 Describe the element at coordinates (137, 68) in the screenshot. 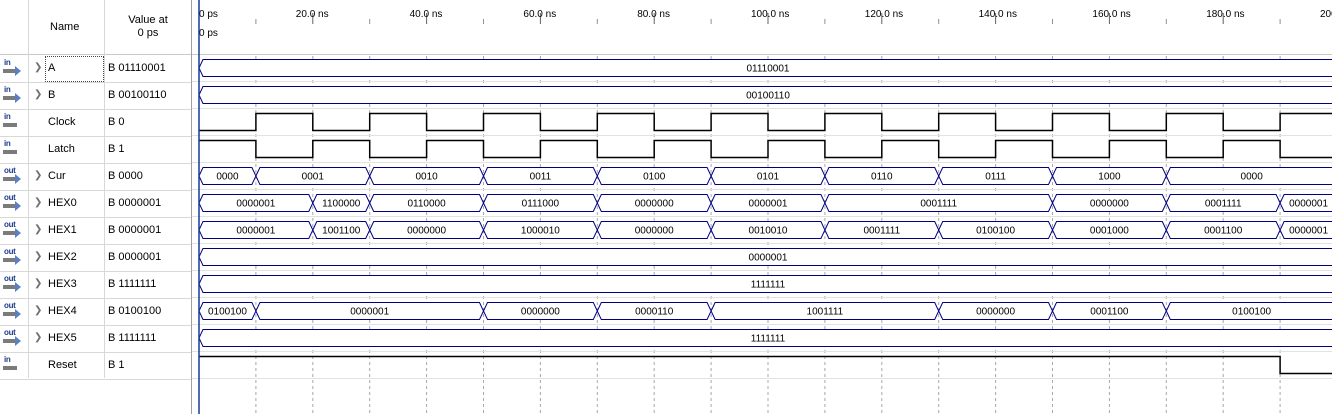

I see `signal-value: B 01110001` at that location.